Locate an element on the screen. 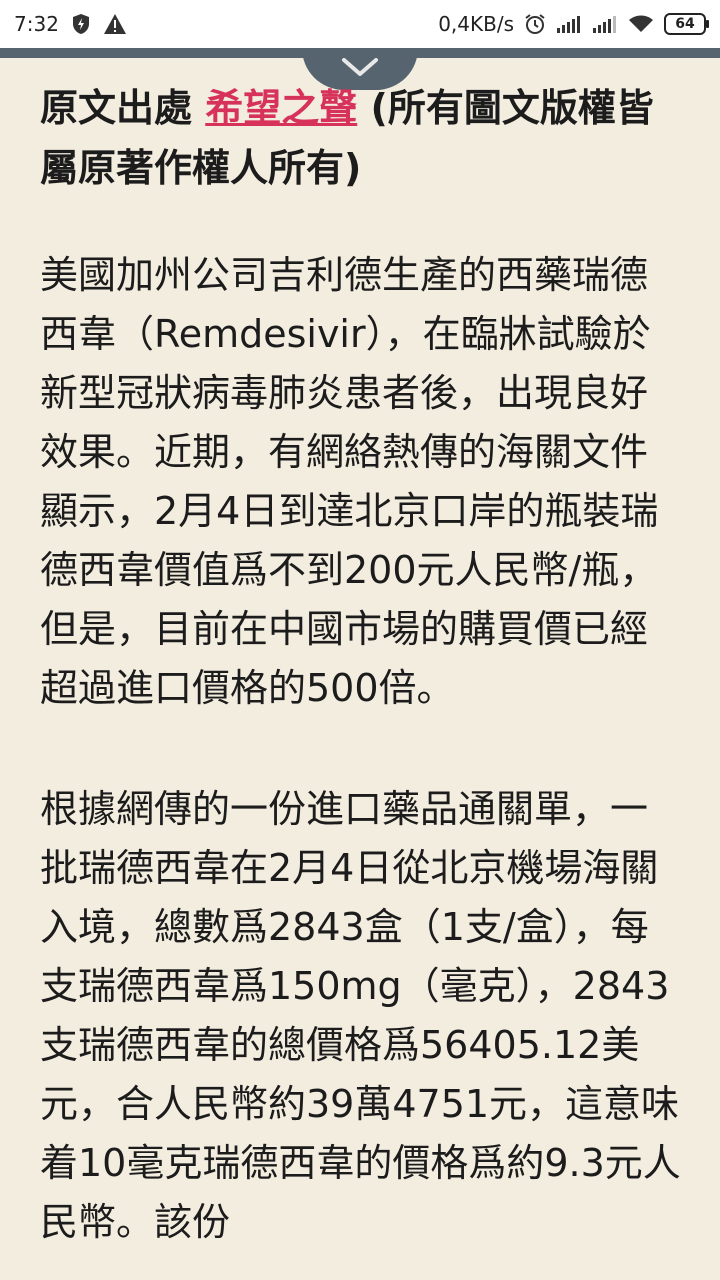 Image resolution: width=720 pixels, height=1280 pixels. network-speed: 0,4KB/s is located at coordinates (476, 24).